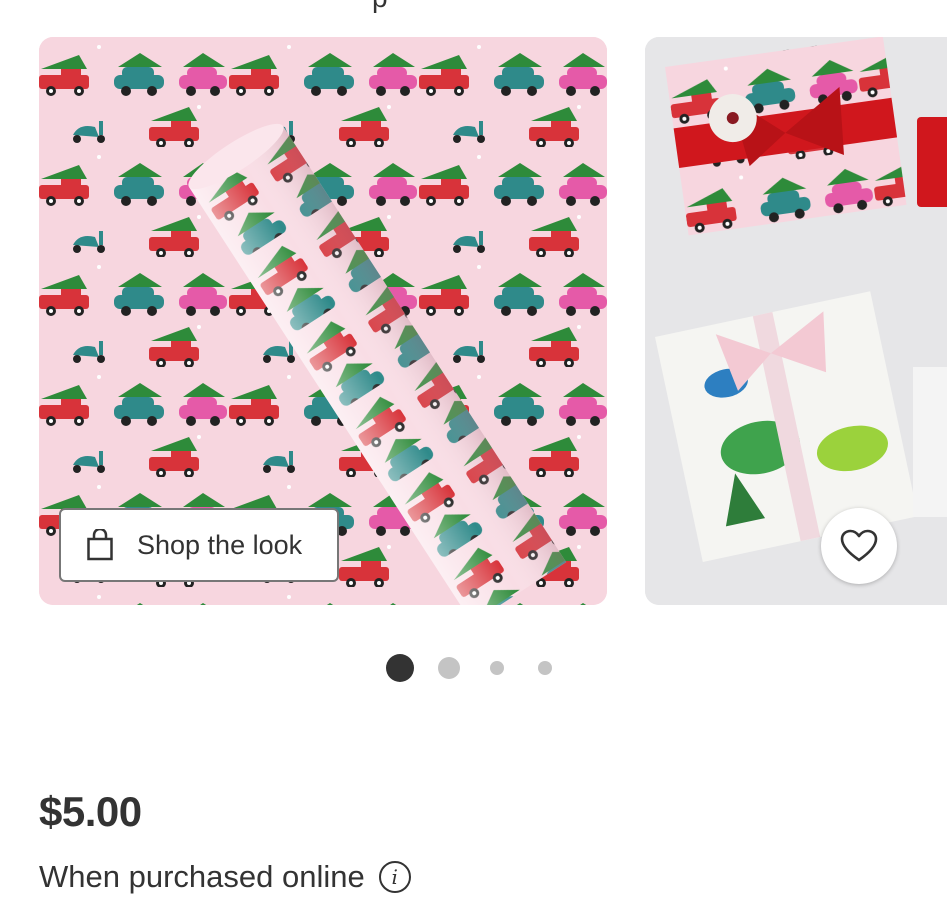 Image resolution: width=947 pixels, height=913 pixels. What do you see at coordinates (380, 7) in the screenshot?
I see `header-cutoff-text: p` at bounding box center [380, 7].